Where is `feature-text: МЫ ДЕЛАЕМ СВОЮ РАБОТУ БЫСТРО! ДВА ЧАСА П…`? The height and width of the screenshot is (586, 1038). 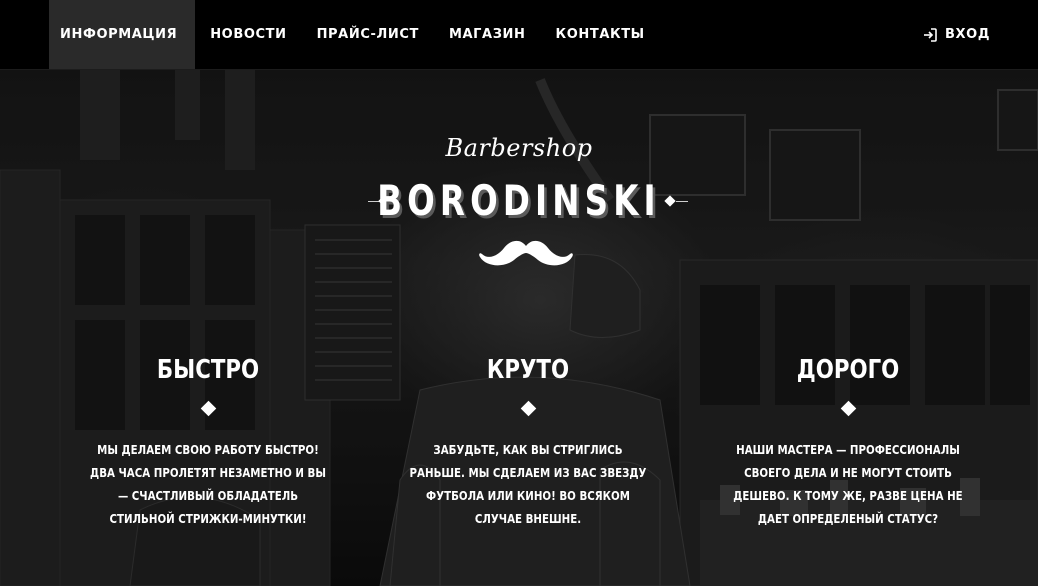 feature-text: МЫ ДЕЛАЕМ СВОЮ РАБОТУ БЫСТРО! ДВА ЧАСА П… is located at coordinates (208, 484).